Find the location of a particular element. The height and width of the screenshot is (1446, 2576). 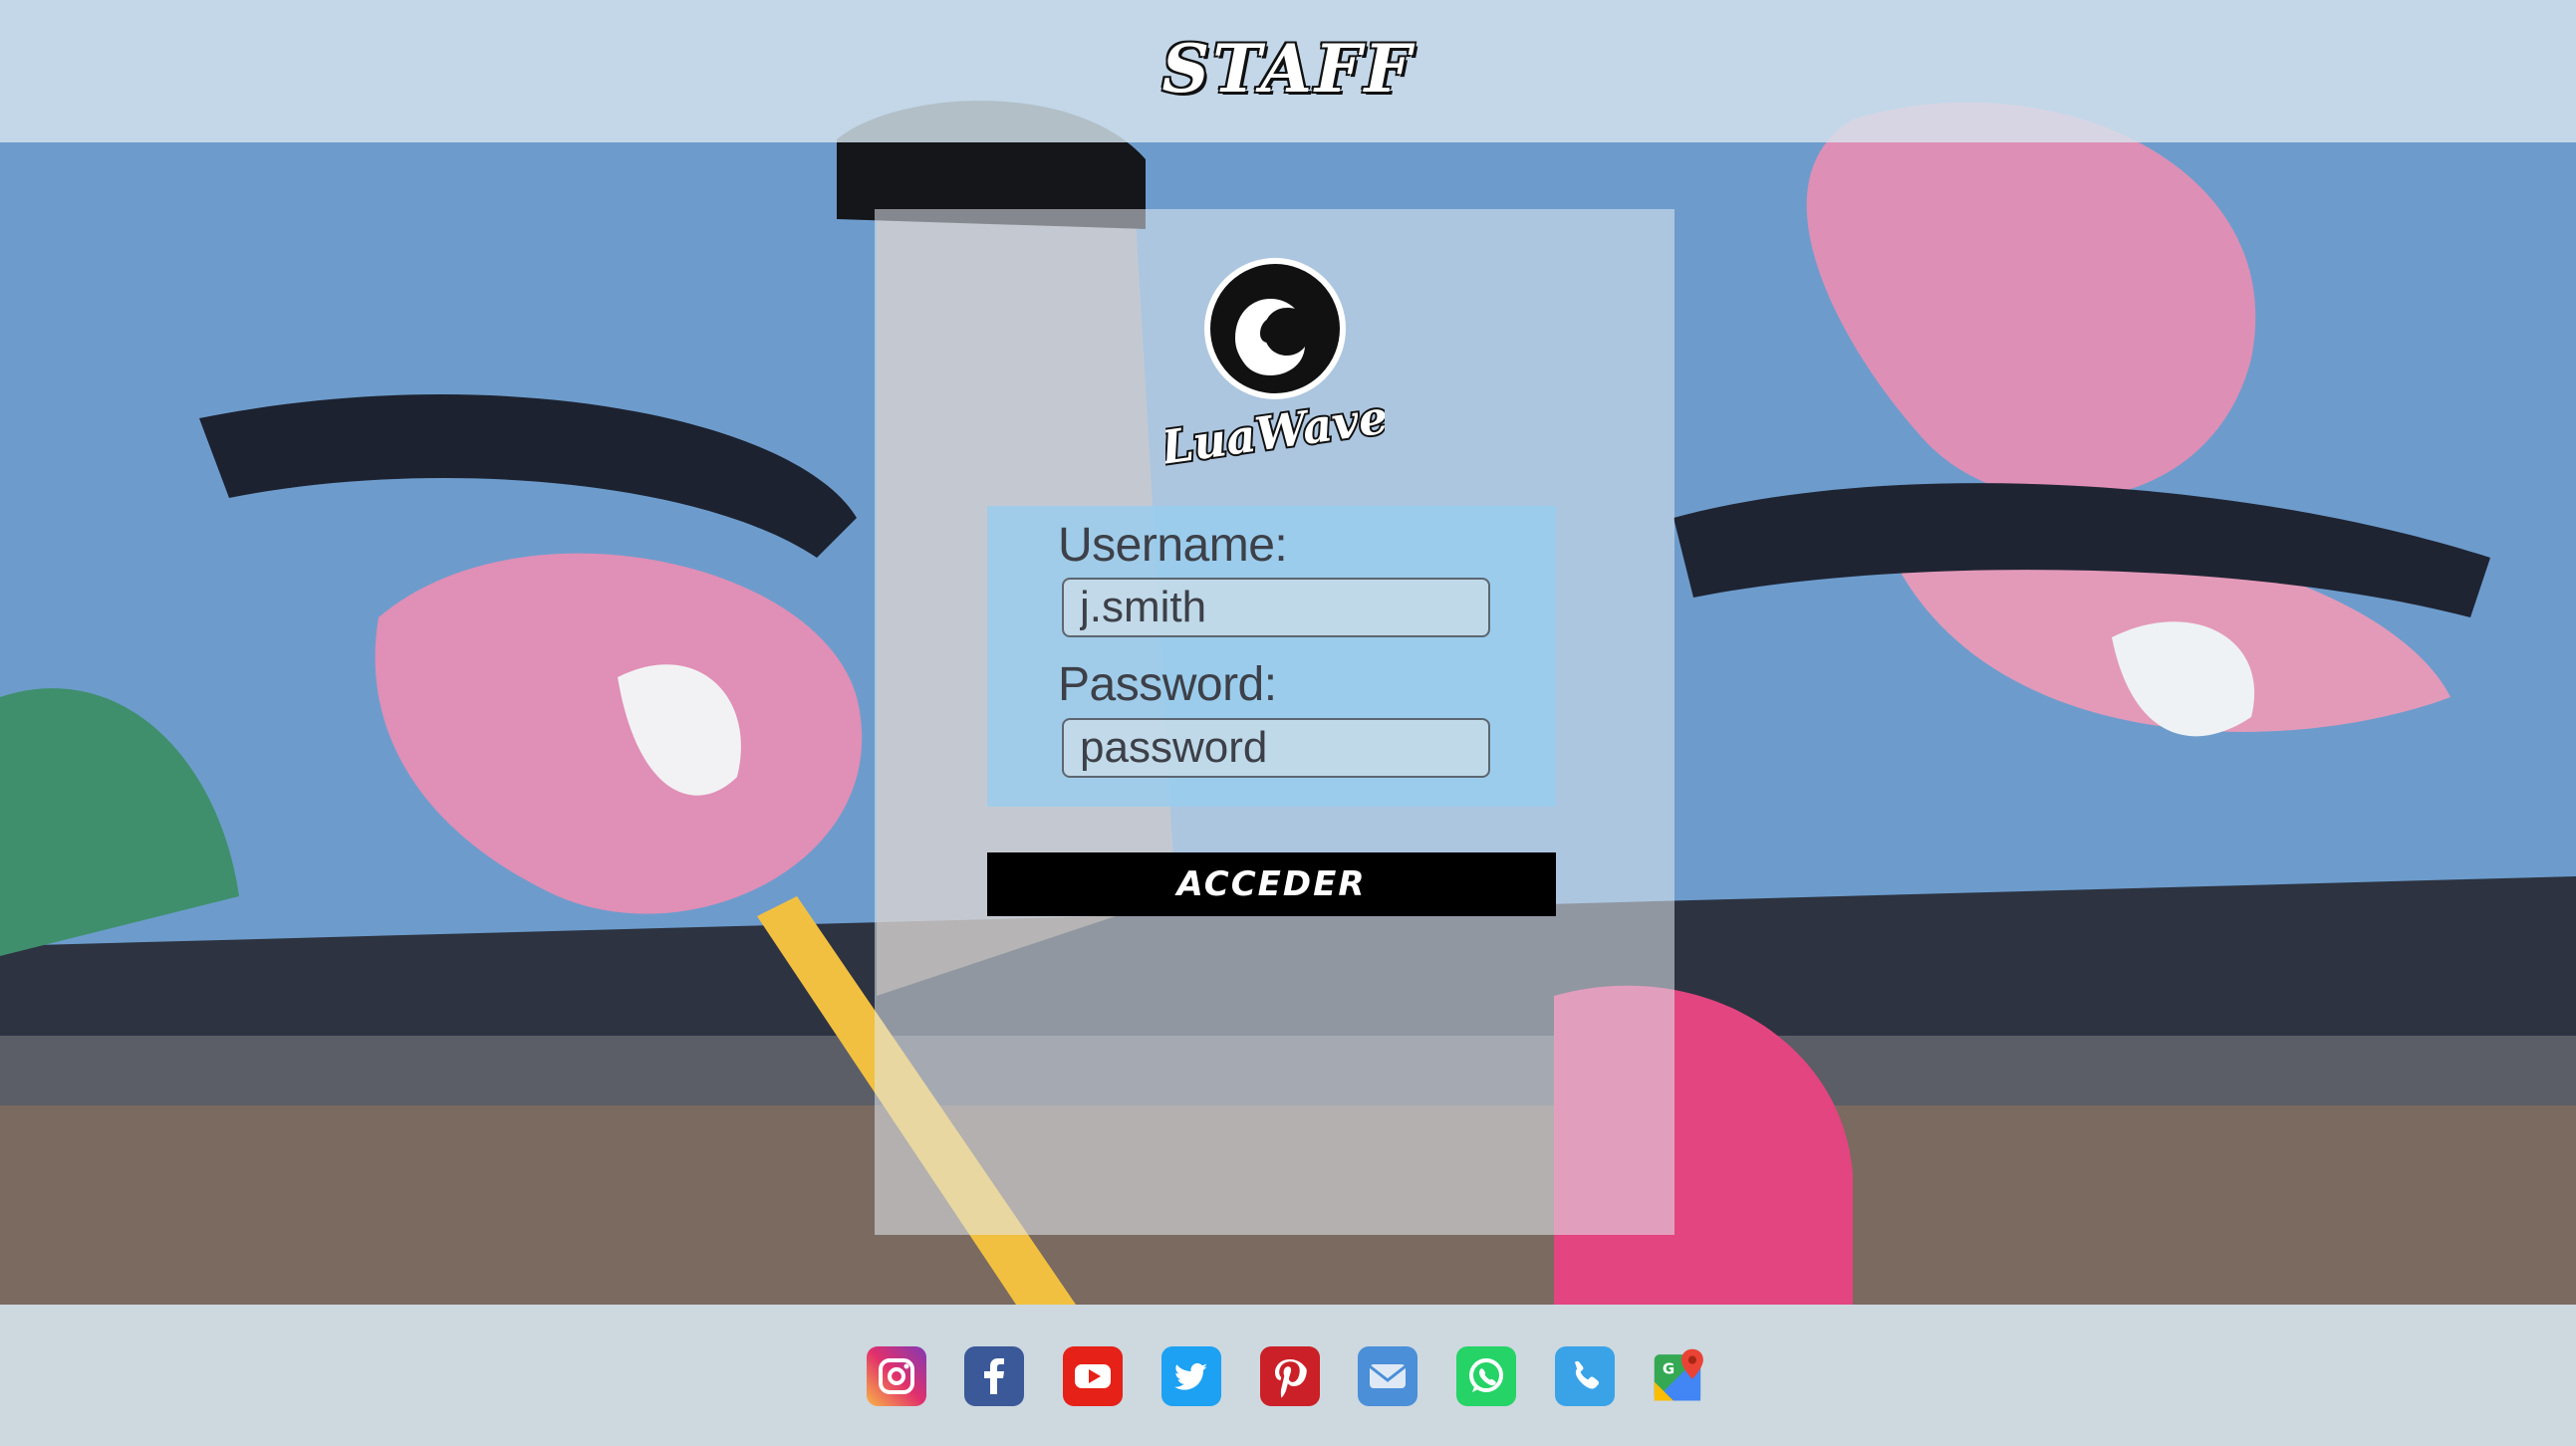

youtube-icon is located at coordinates (1093, 1376).